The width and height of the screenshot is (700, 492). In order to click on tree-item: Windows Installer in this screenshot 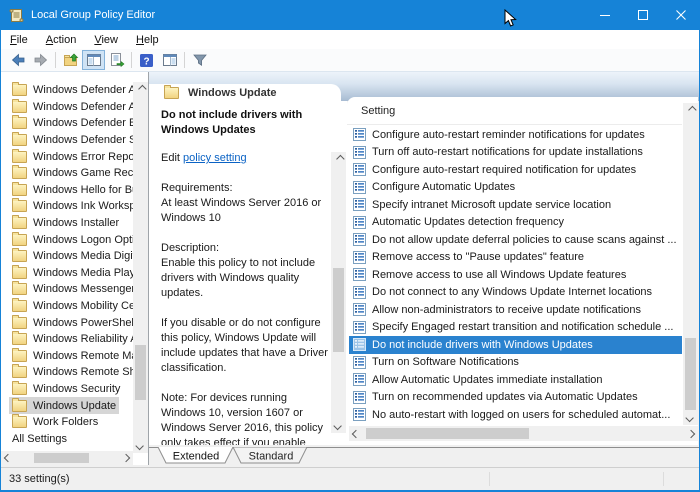, I will do `click(67, 223)`.